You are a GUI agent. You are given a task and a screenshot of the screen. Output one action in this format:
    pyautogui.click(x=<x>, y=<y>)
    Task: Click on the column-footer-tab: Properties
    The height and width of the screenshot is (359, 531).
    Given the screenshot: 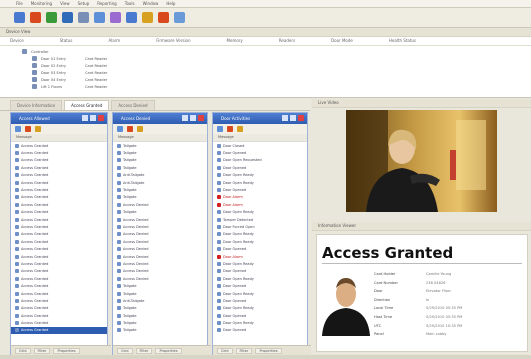 What is the action you would take?
    pyautogui.click(x=268, y=350)
    